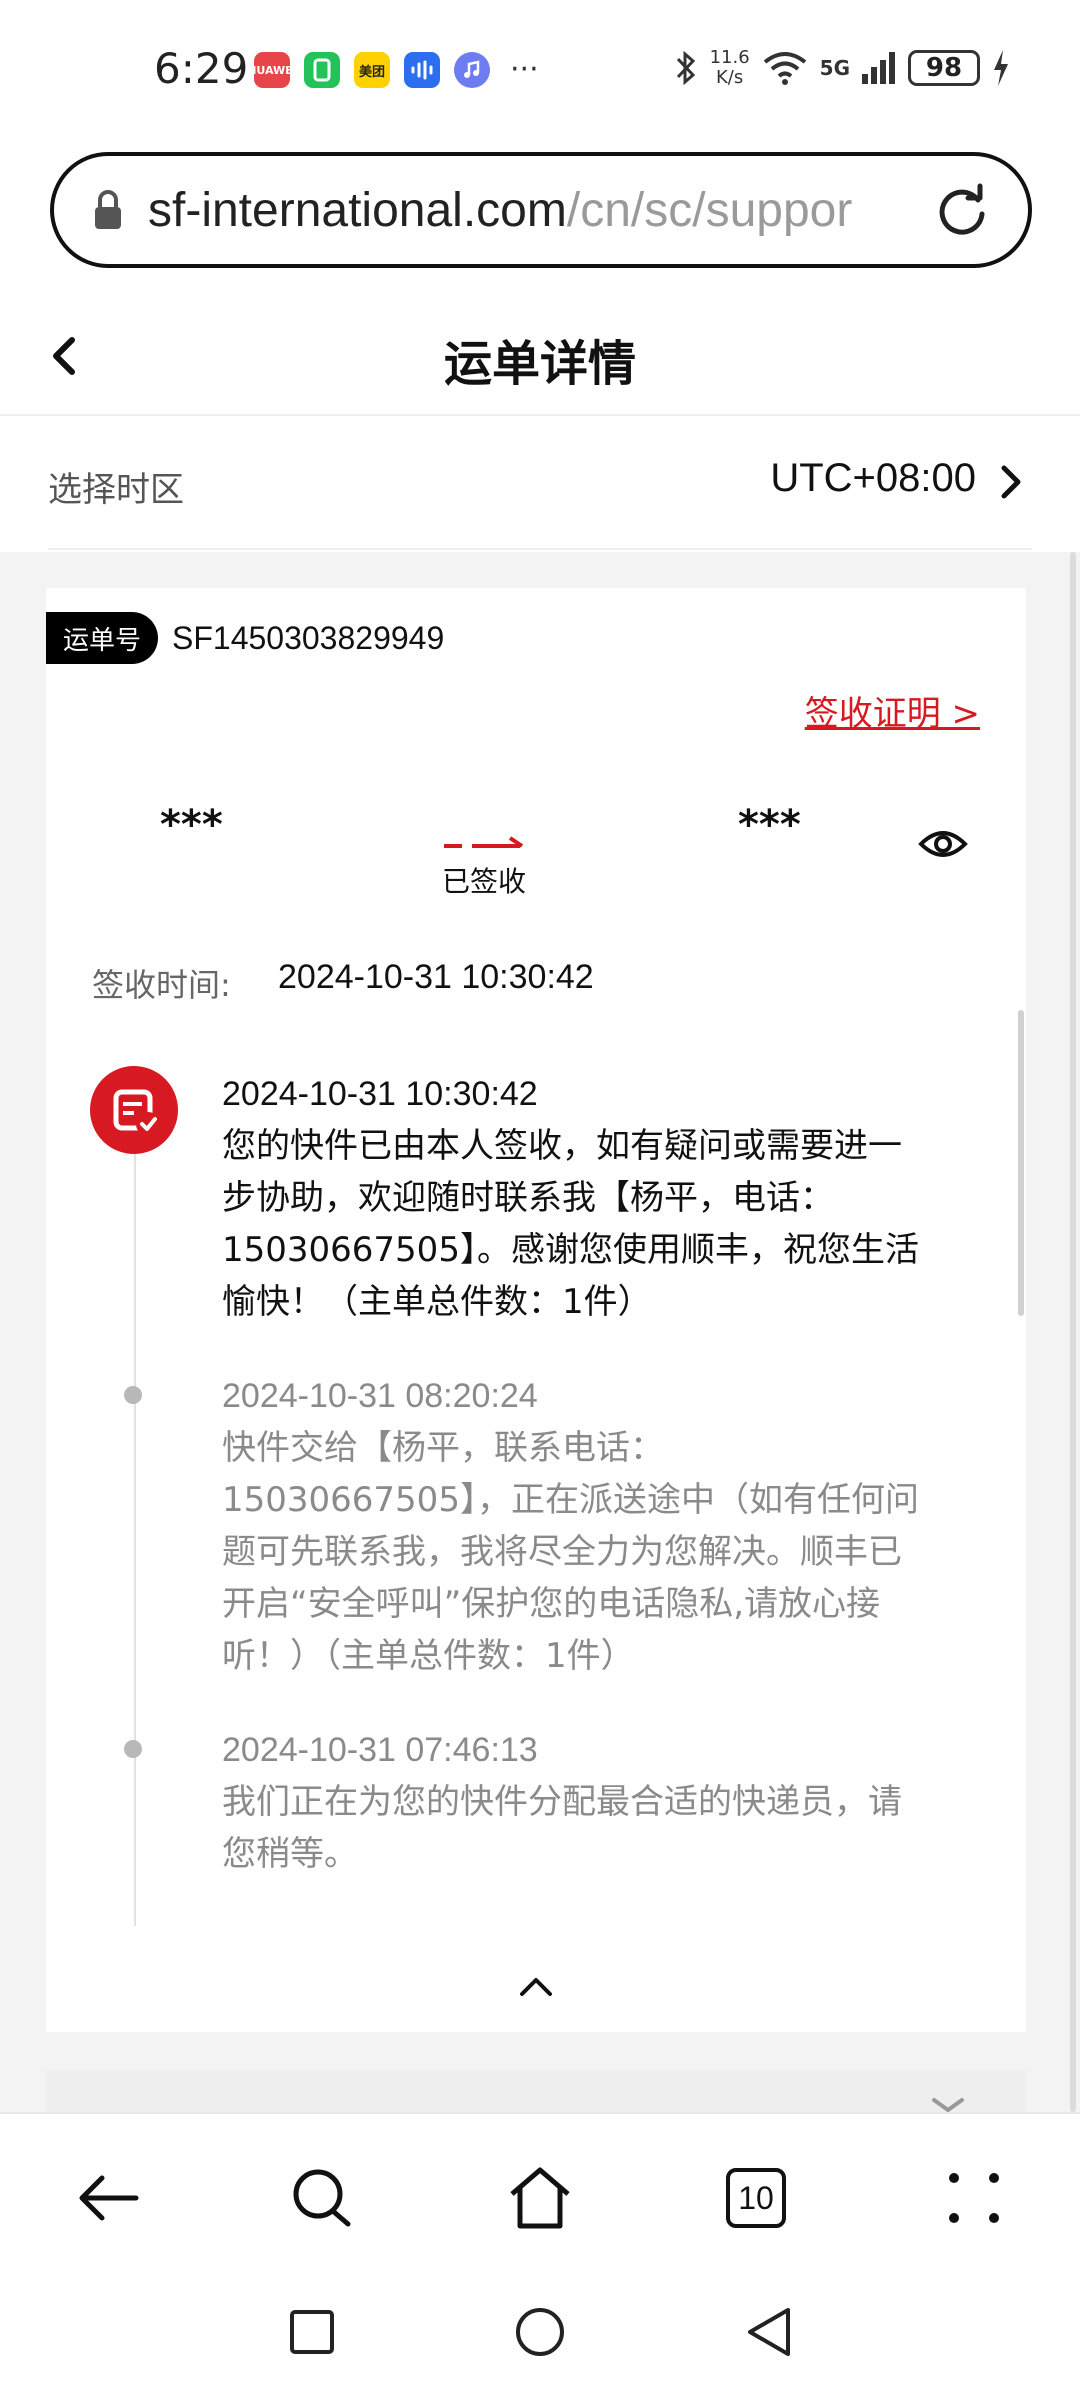  What do you see at coordinates (944, 68) in the screenshot?
I see `battery-indicator: 98` at bounding box center [944, 68].